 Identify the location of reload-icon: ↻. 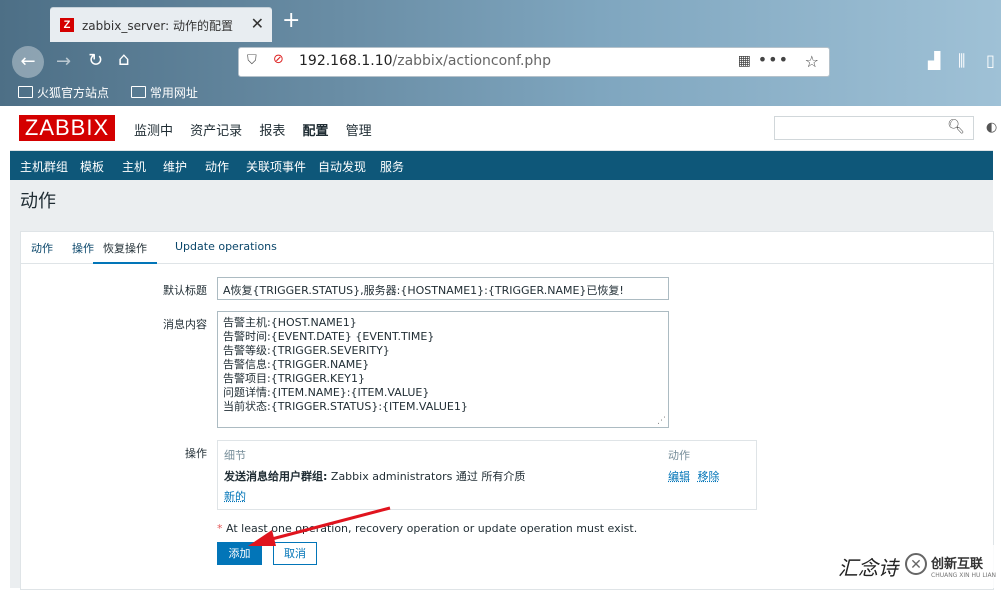
(95, 60).